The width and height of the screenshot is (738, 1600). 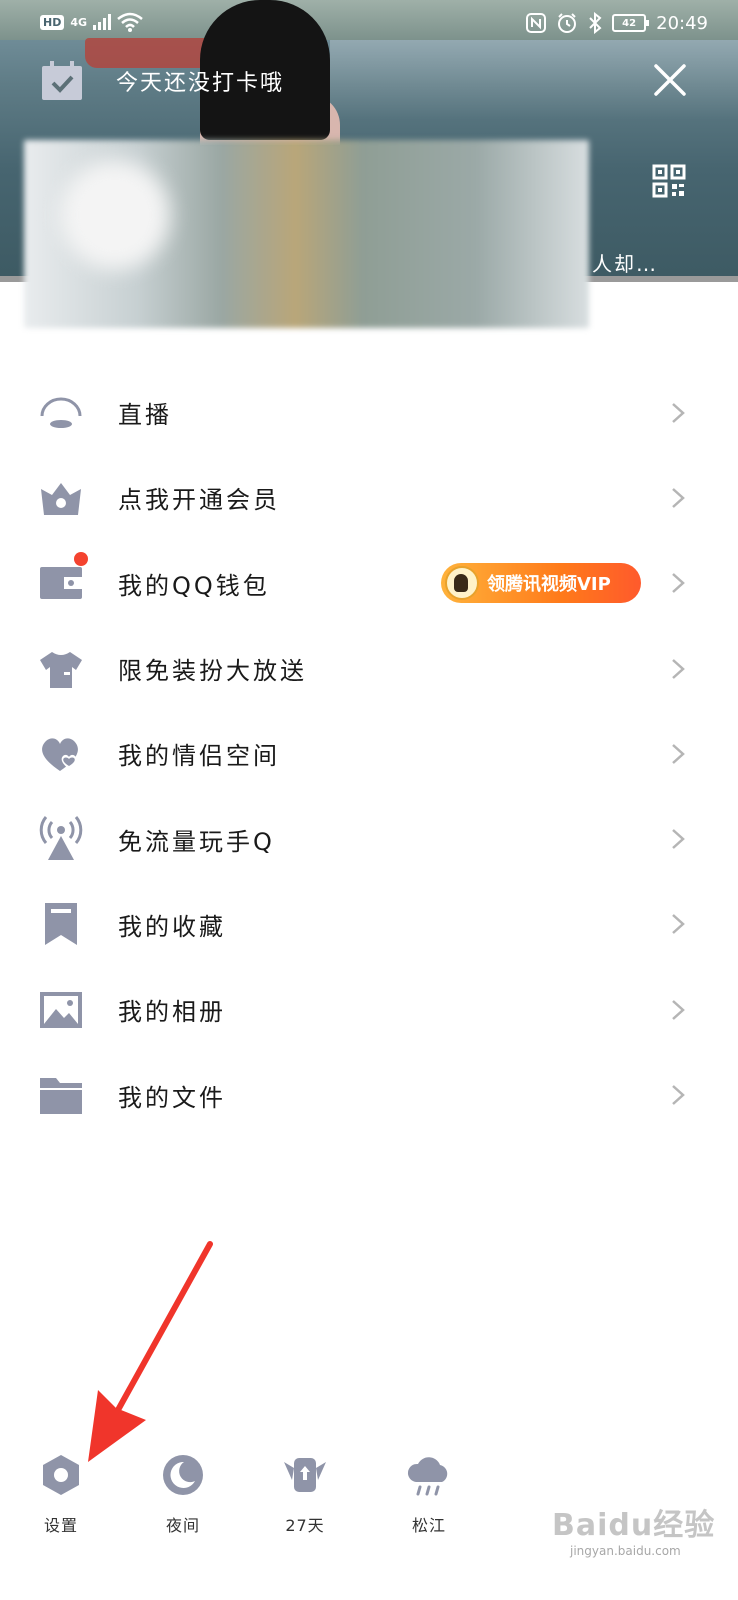 I want to click on baidu-watermark: Baidu经验 jingyan.baidu.com, so click(x=637, y=1535).